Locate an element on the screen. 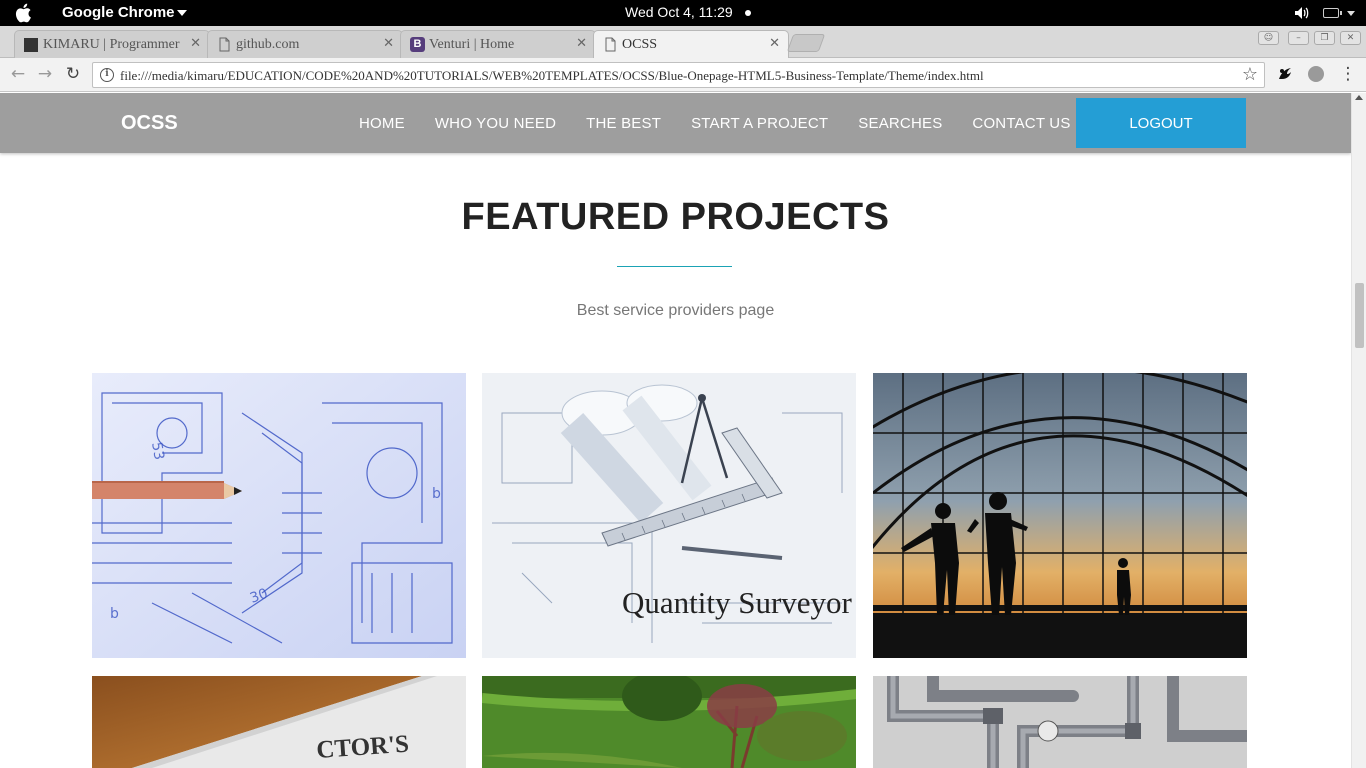 Image resolution: width=1366 pixels, height=768 pixels. info-icon: i is located at coordinates (107, 75).